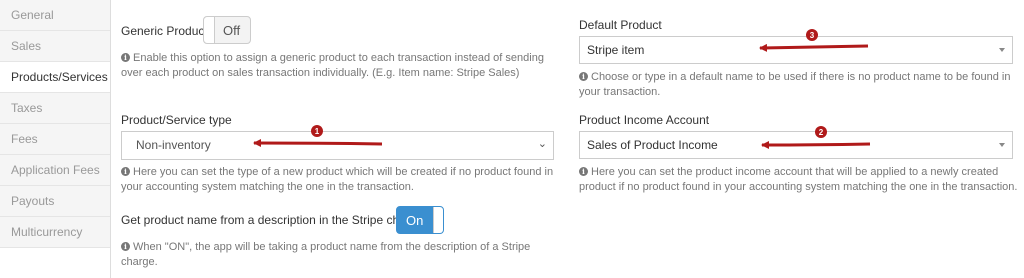  I want to click on annotation-arrow-3: 3, so click(814, 40).